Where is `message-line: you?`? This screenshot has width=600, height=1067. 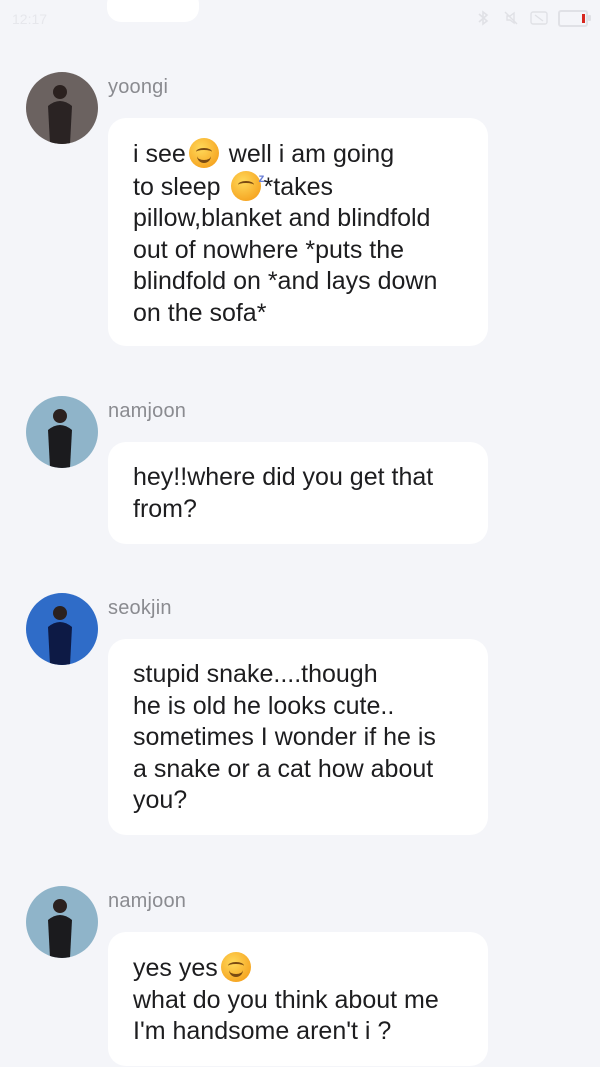
message-line: you? is located at coordinates (301, 801).